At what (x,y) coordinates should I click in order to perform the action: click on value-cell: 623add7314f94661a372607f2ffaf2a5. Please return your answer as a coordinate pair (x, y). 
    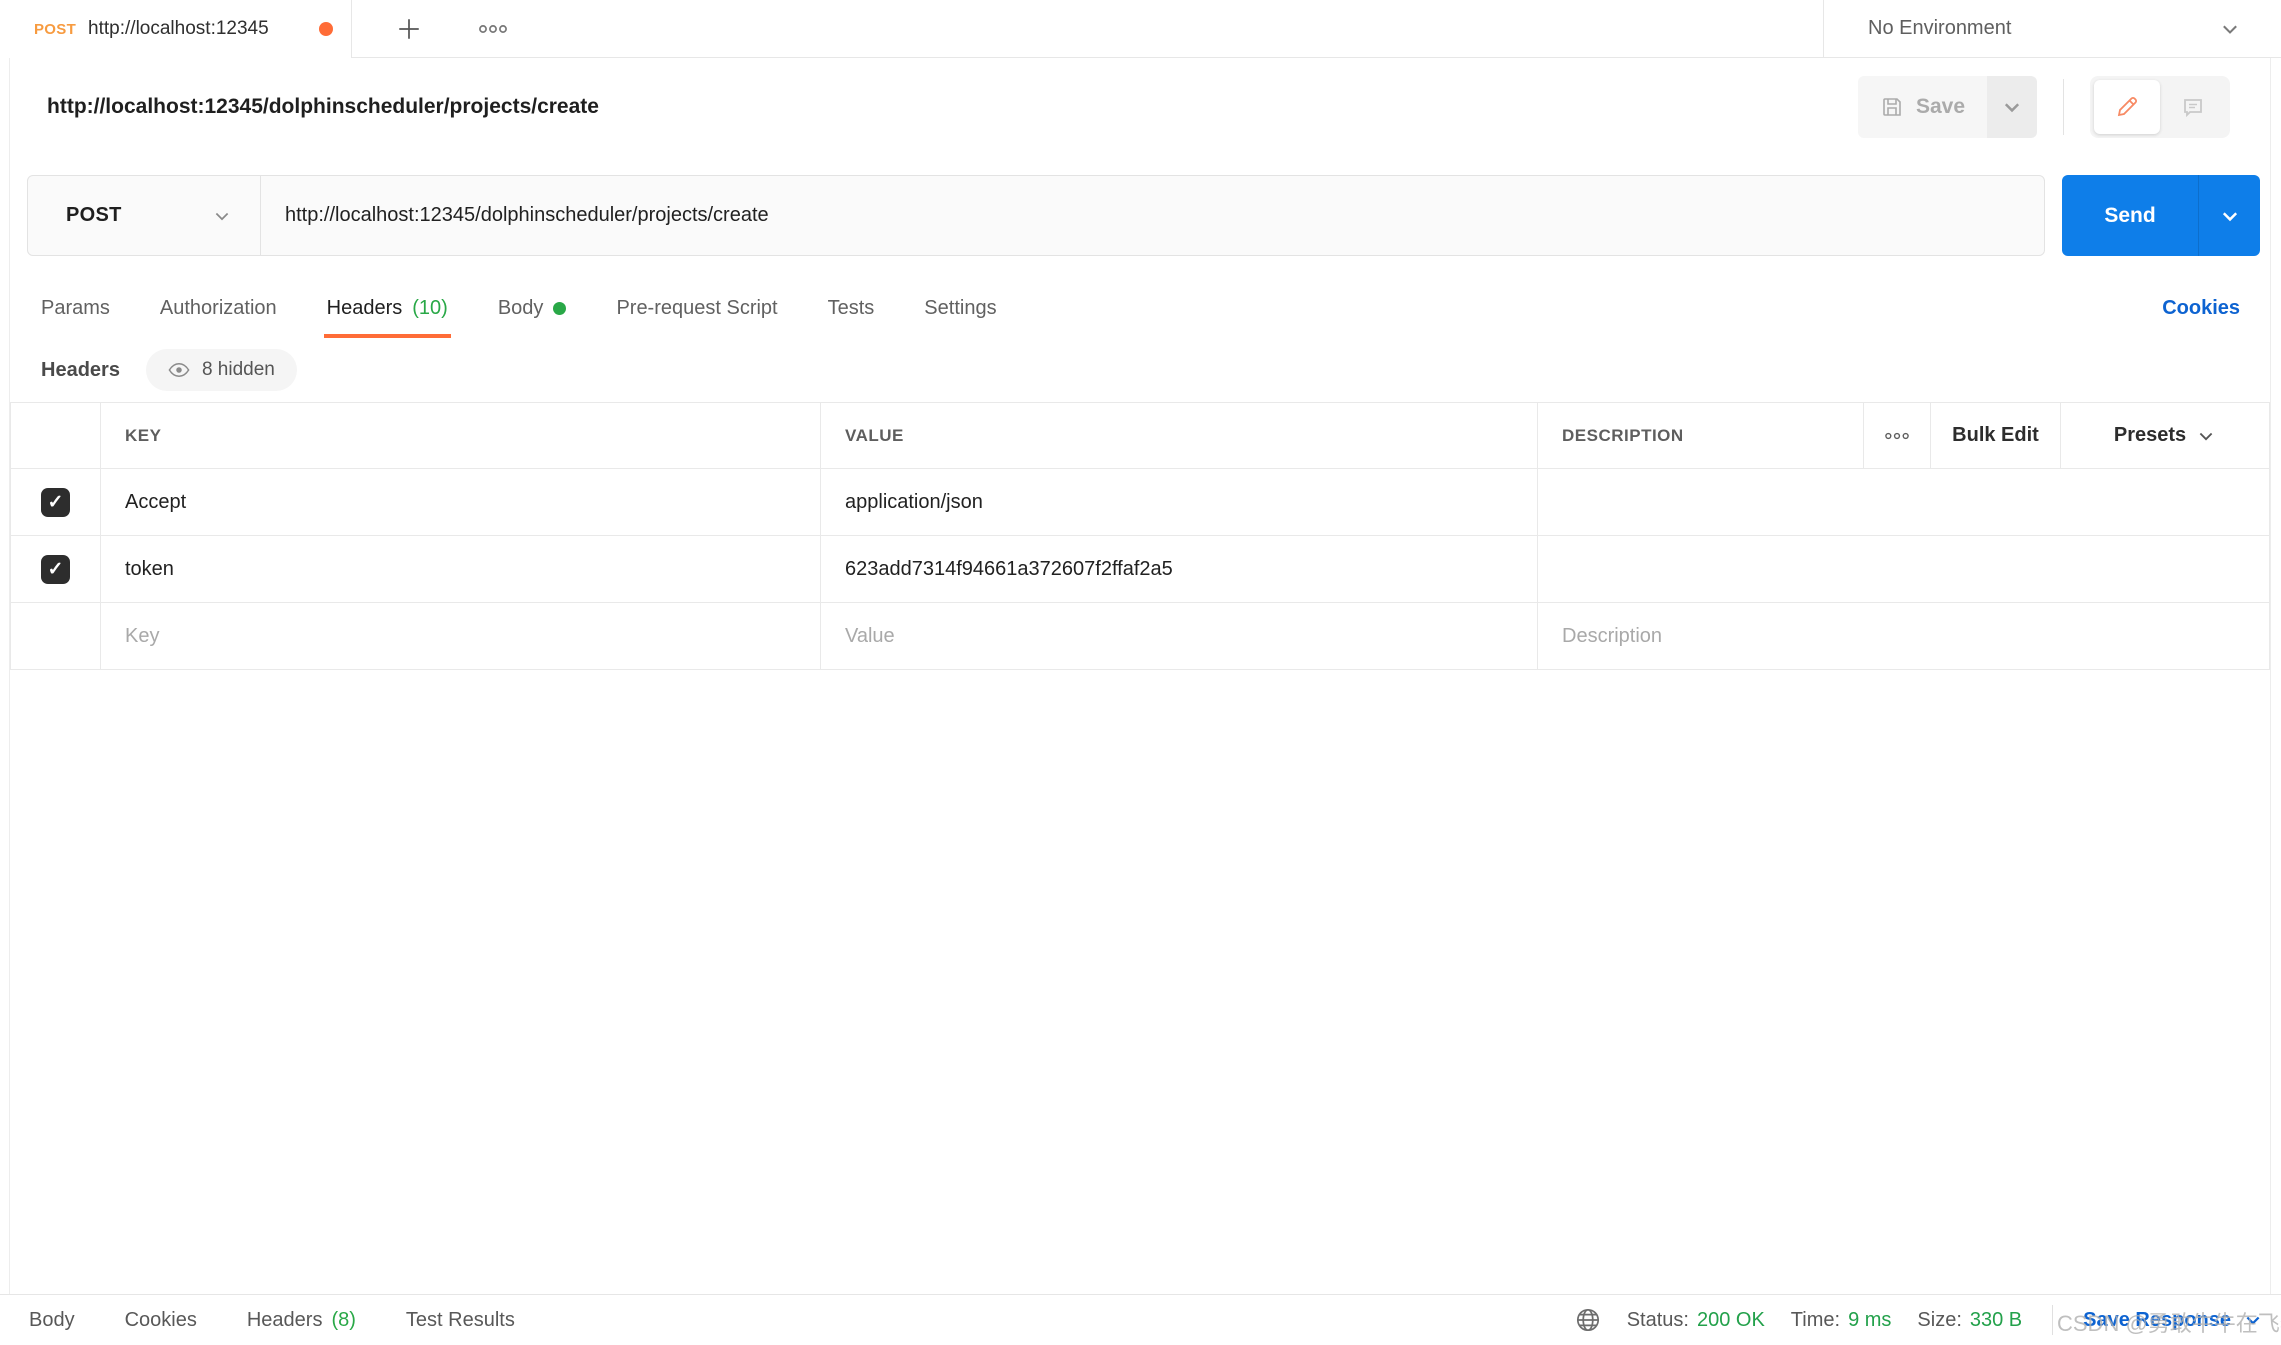
    Looking at the image, I should click on (1178, 569).